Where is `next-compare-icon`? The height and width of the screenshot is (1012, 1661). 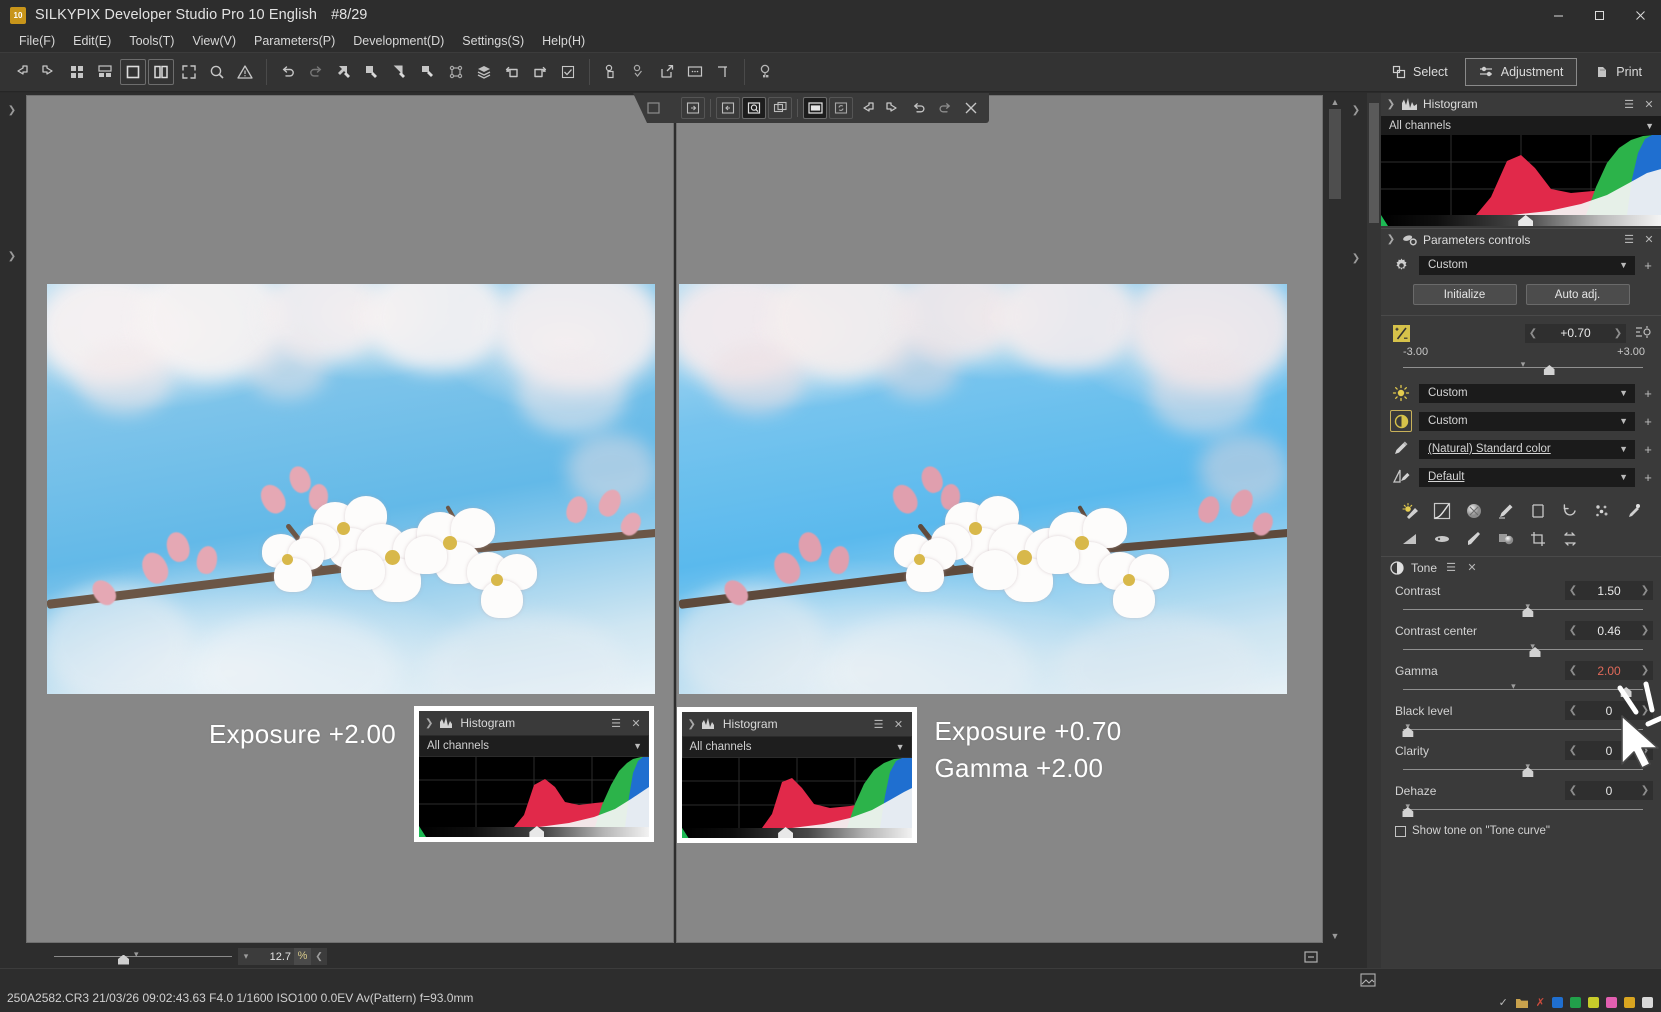 next-compare-icon is located at coordinates (728, 108).